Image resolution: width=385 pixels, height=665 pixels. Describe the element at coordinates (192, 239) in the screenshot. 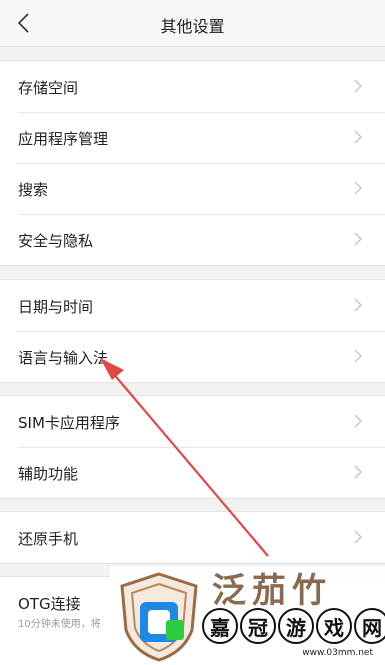

I see `settings-item-security-privacy: 安全与隐私` at that location.